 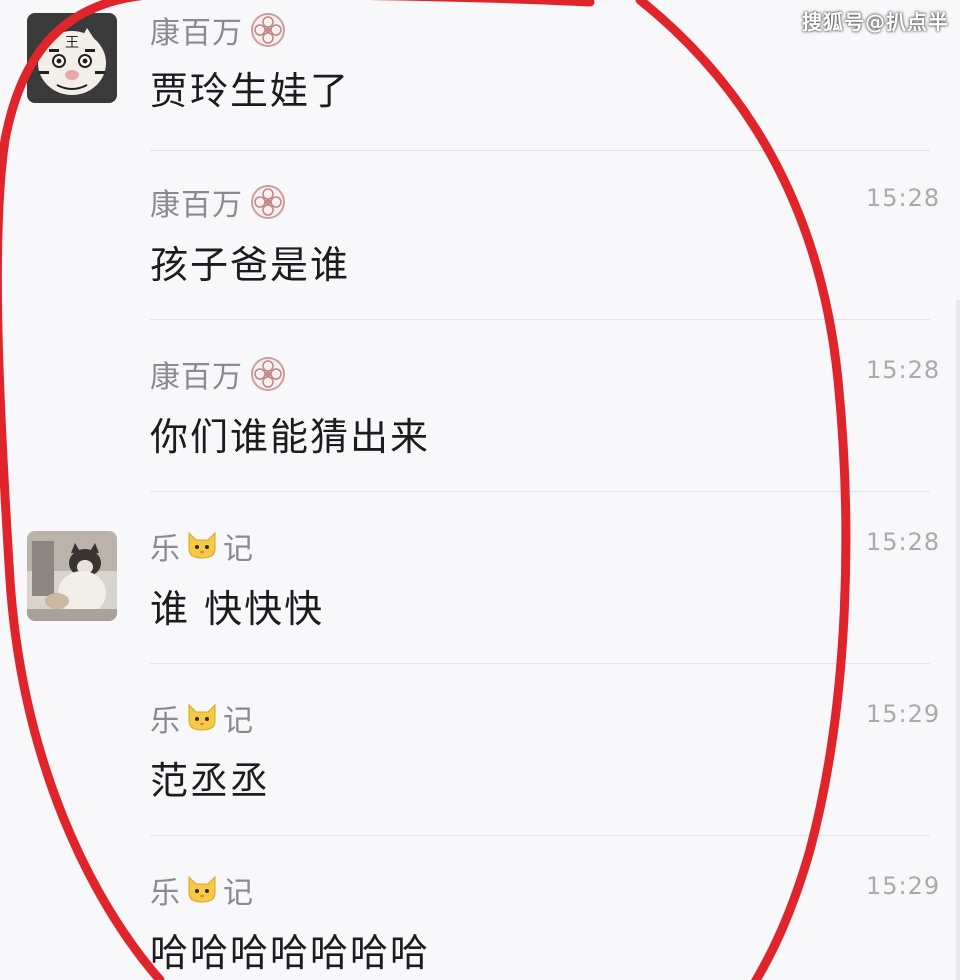 What do you see at coordinates (250, 87) in the screenshot?
I see `message-text: 贾玲生娃了` at bounding box center [250, 87].